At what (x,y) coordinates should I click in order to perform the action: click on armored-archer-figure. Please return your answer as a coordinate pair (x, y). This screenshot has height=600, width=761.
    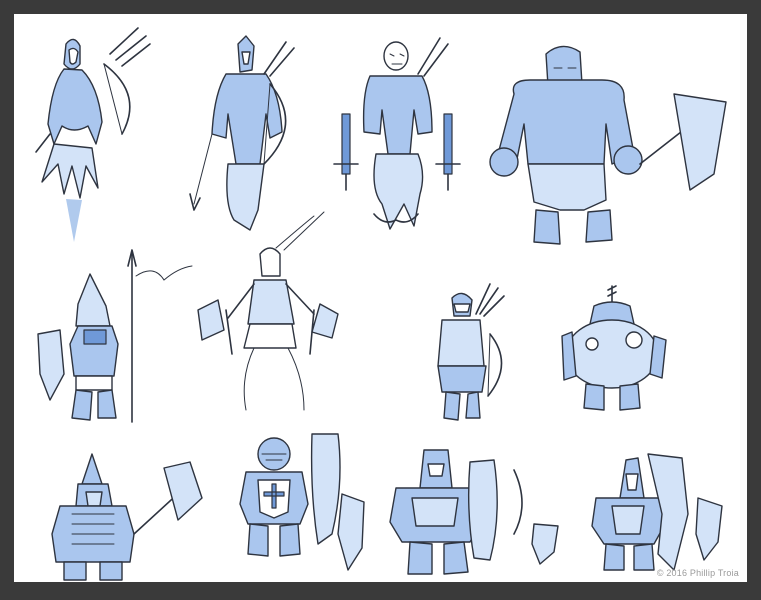
    Looking at the image, I should click on (242, 133).